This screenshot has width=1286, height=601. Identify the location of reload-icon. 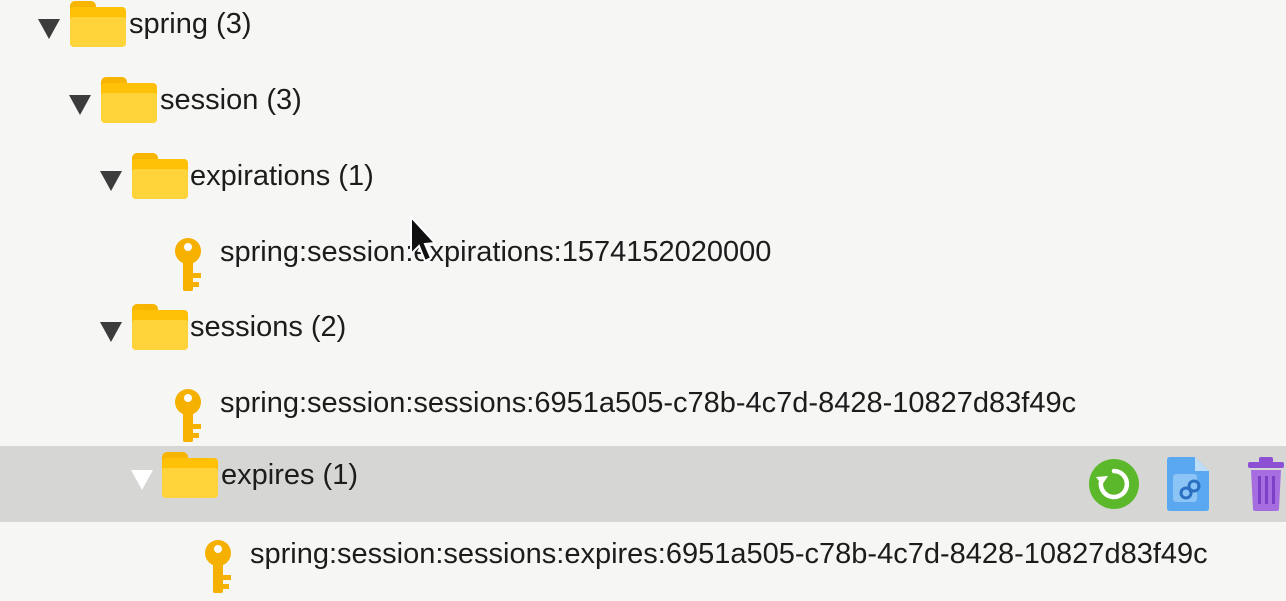
(1114, 484).